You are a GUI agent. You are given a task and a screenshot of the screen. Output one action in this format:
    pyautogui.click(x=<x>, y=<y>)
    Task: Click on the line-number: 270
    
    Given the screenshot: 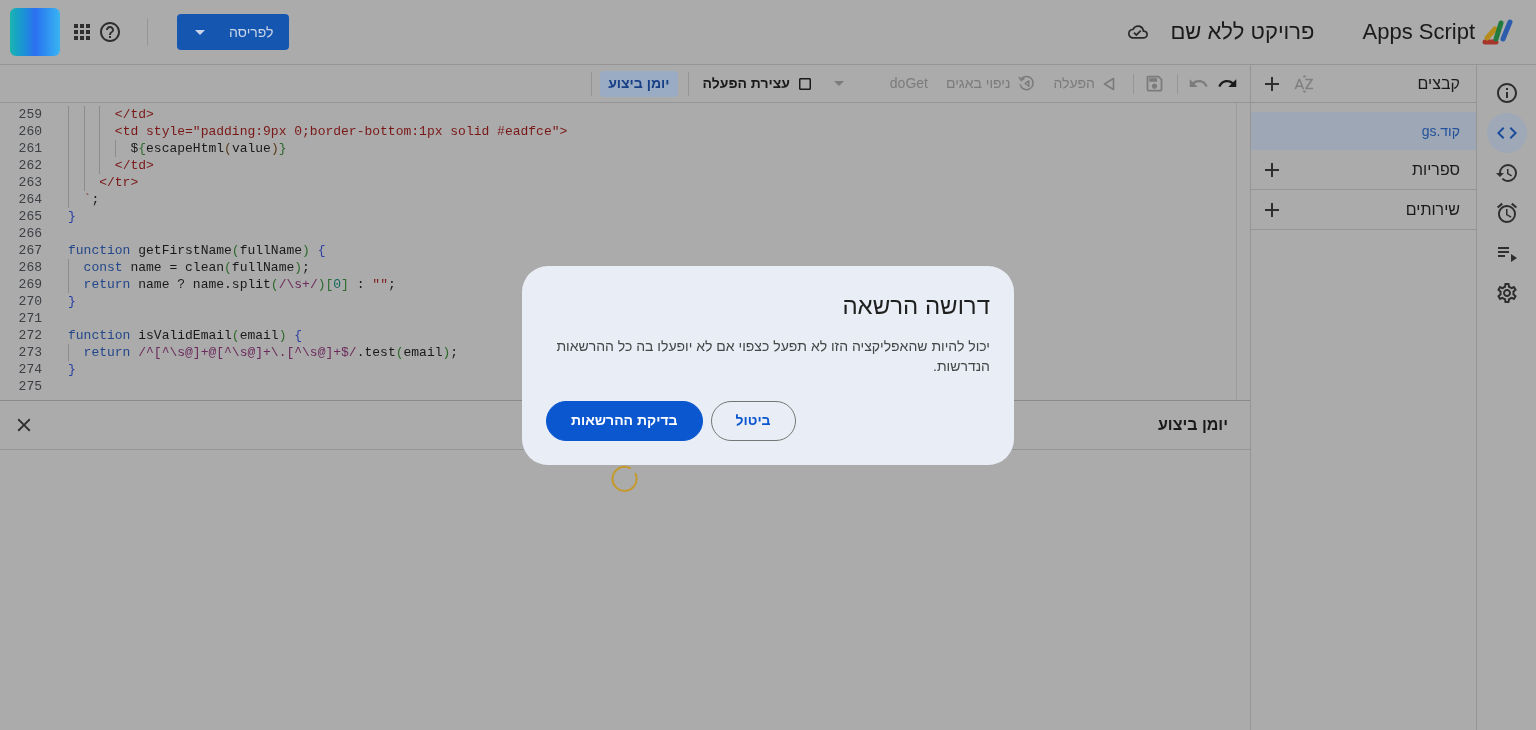 What is the action you would take?
    pyautogui.click(x=29, y=301)
    